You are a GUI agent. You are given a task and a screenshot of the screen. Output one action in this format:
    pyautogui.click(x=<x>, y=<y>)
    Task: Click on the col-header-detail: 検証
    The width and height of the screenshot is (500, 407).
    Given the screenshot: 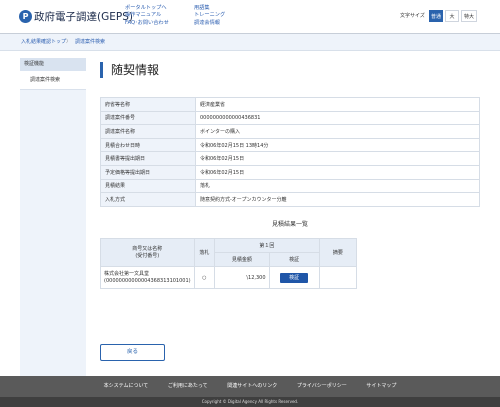 What is the action you would take?
    pyautogui.click(x=294, y=259)
    